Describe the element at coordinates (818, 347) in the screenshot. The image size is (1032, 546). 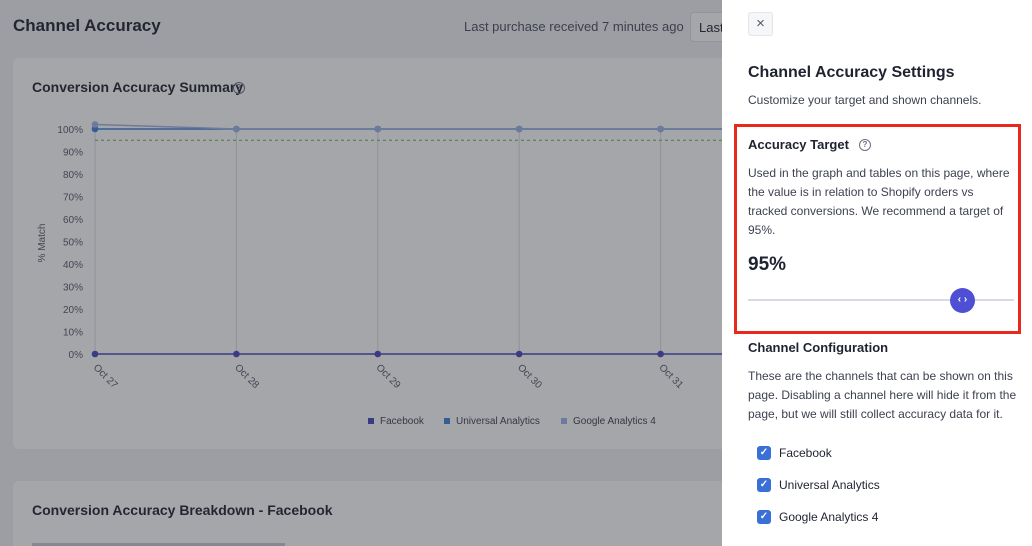
I see `channel-config-title: Channel Configuration` at that location.